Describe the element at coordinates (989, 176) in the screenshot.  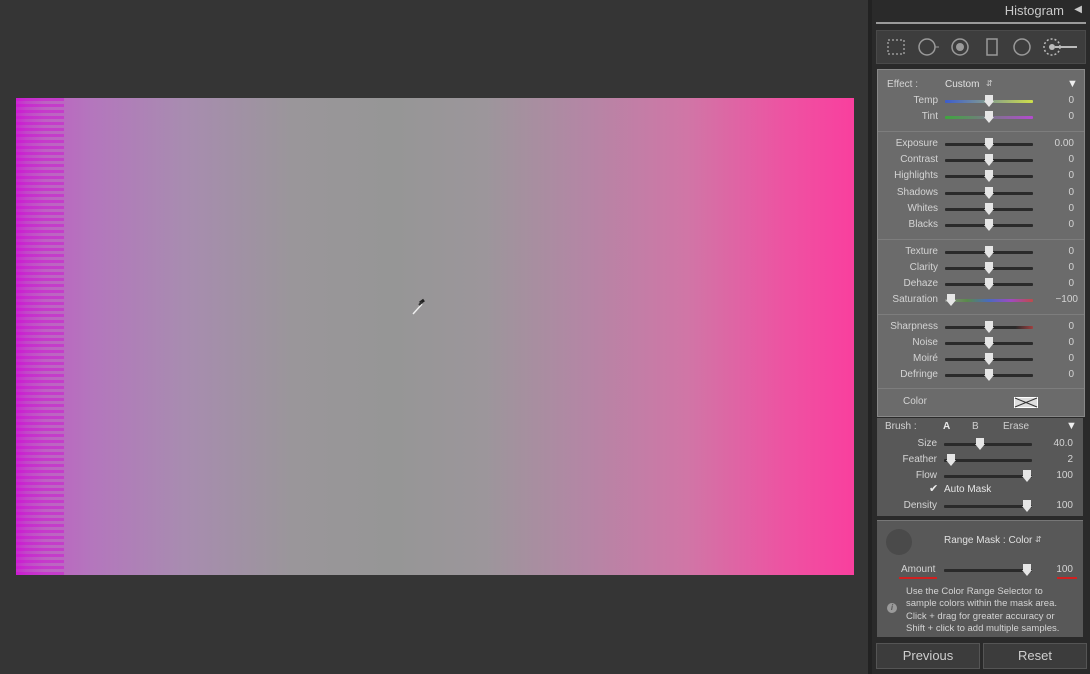
I see `highlights-slider-knob` at that location.